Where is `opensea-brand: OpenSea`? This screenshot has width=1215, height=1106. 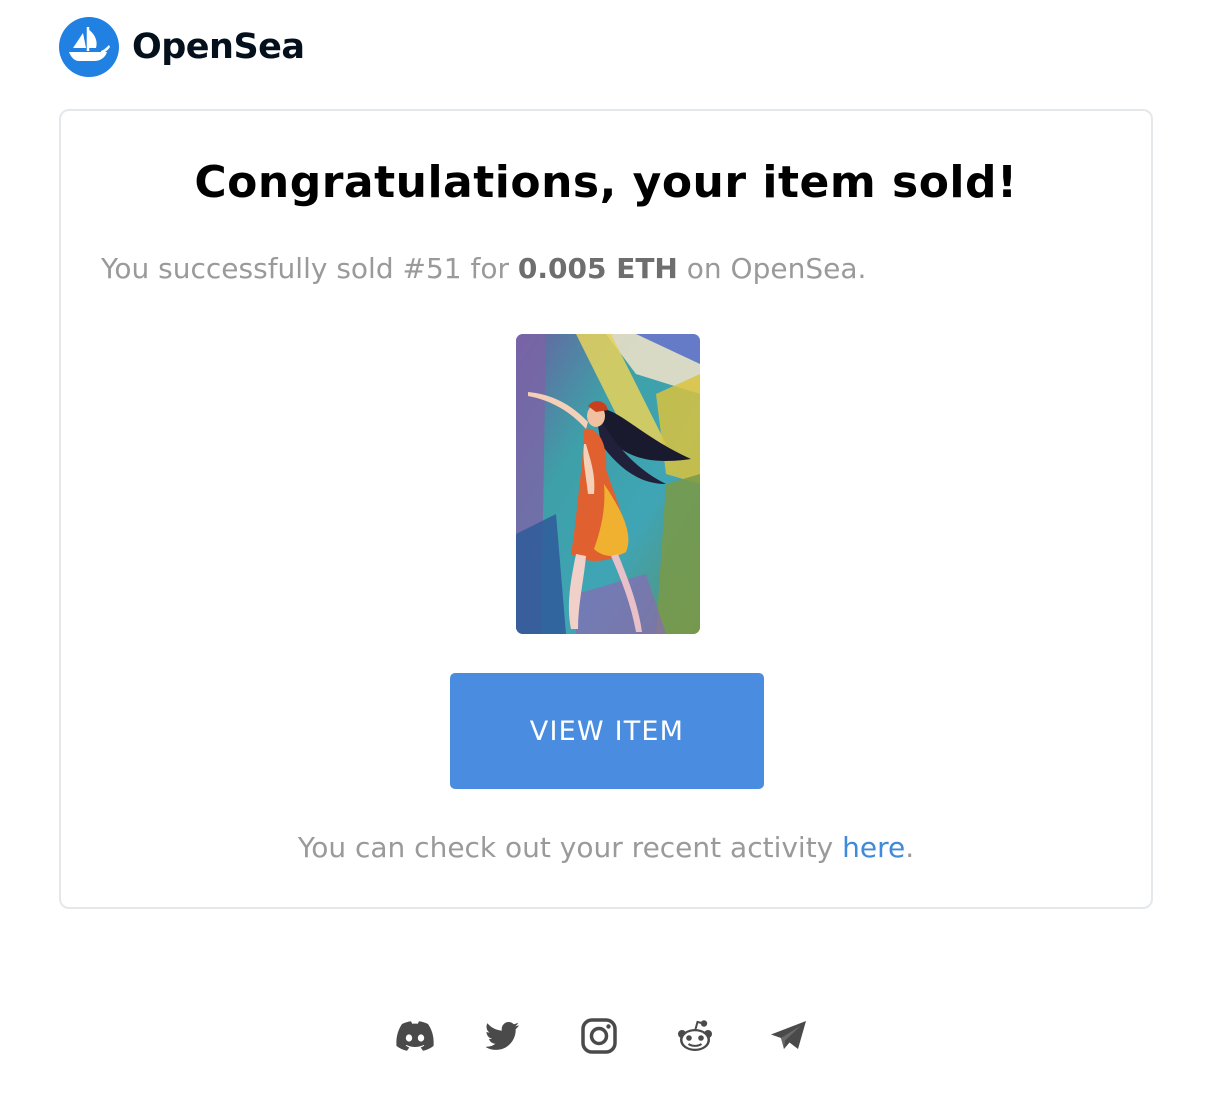 opensea-brand: OpenSea is located at coordinates (182, 47).